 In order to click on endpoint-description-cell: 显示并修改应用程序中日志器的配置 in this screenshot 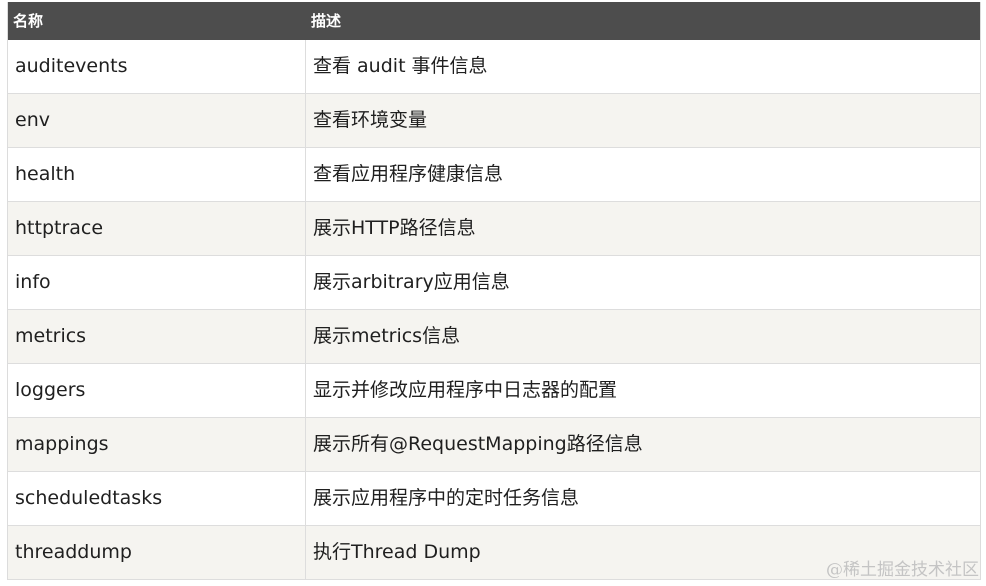, I will do `click(465, 390)`.